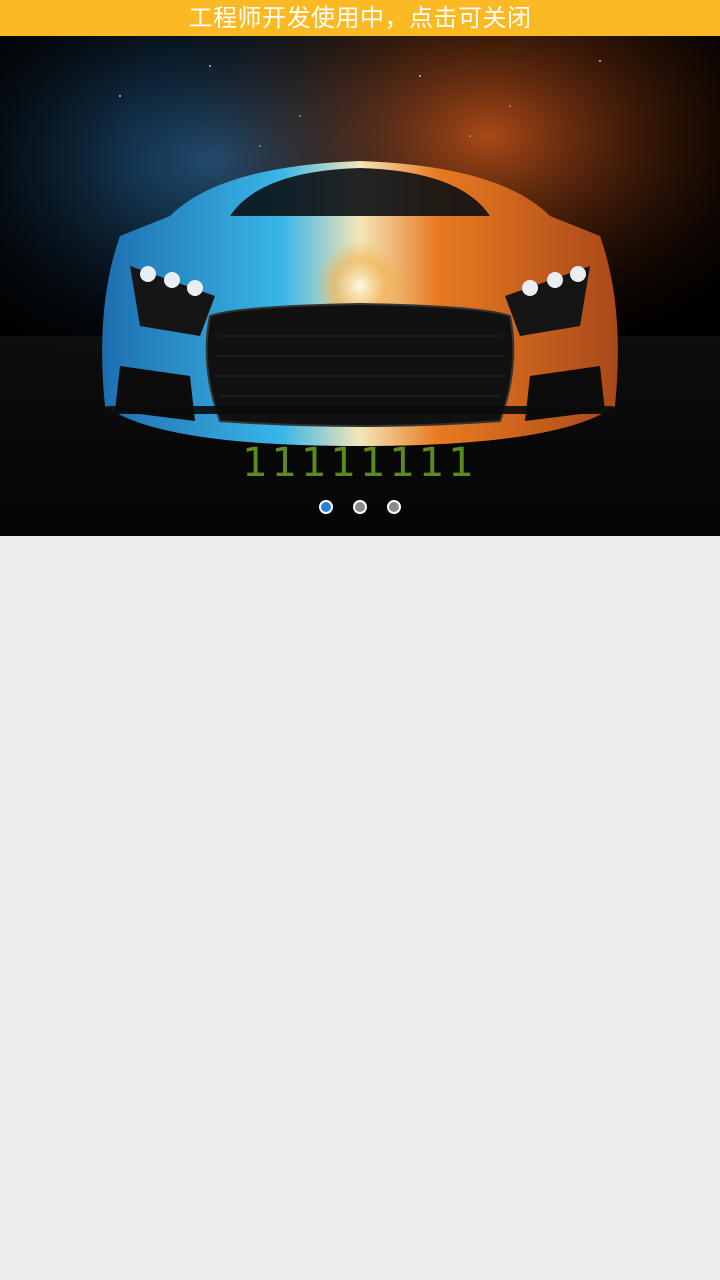 This screenshot has height=1280, width=720. I want to click on carousel-pagination, so click(360, 508).